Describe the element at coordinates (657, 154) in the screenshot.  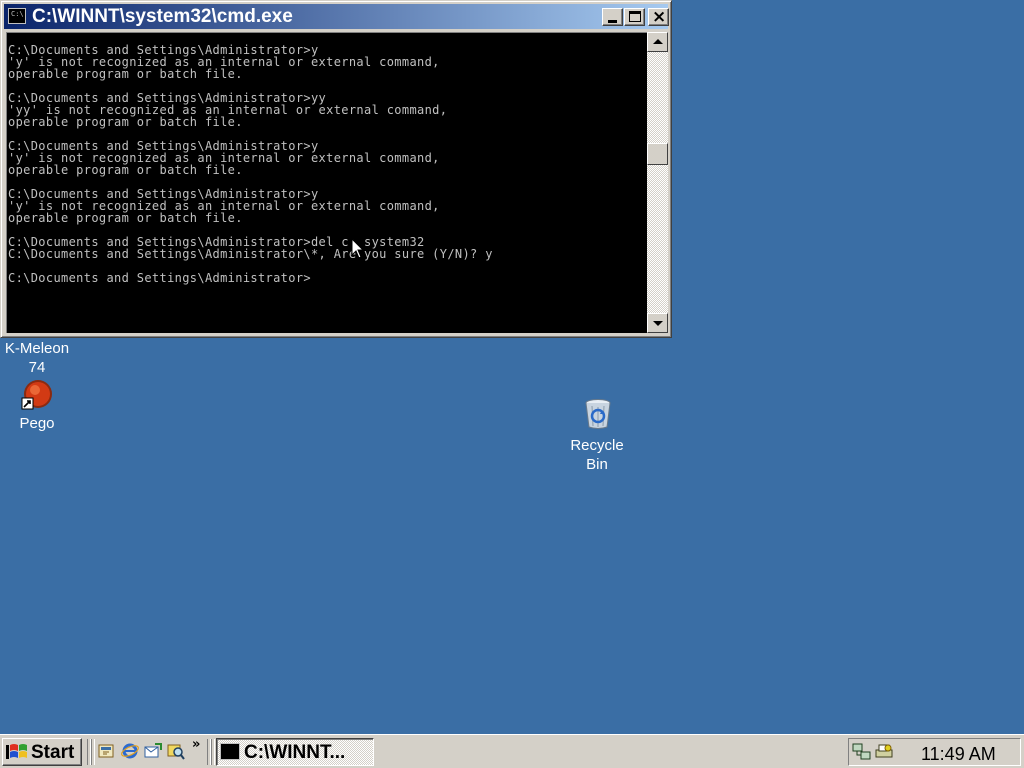
I see `scrollbar-thumb` at that location.